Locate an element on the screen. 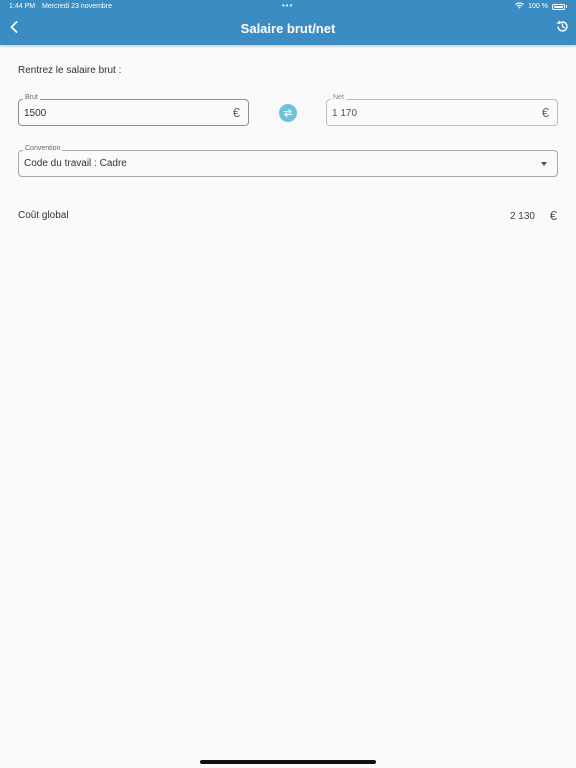 The width and height of the screenshot is (576, 768). brut-label: Brut is located at coordinates (31, 97).